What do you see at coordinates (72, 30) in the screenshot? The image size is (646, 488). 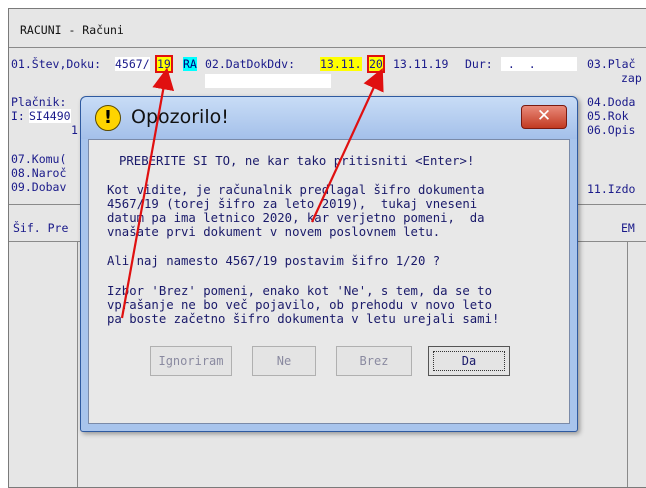 I see `window-title: RACUNI - Računi` at bounding box center [72, 30].